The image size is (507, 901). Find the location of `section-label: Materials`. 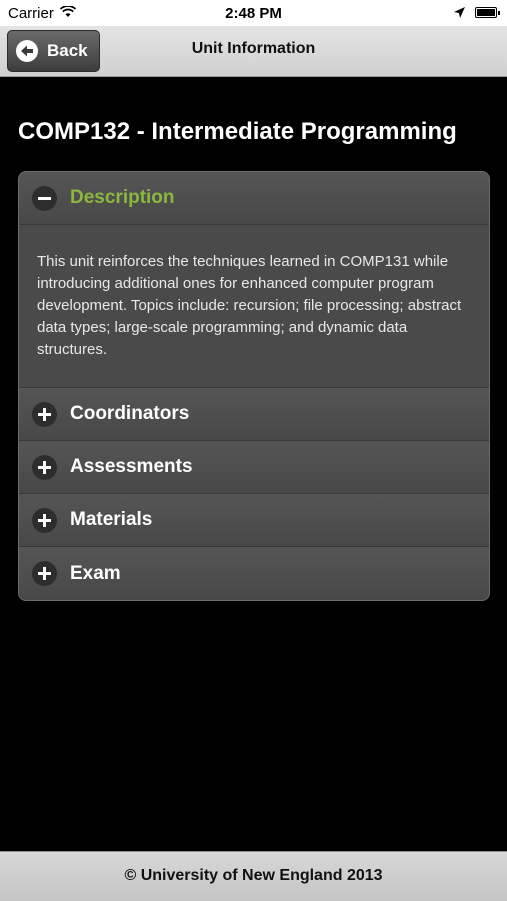

section-label: Materials is located at coordinates (111, 519).